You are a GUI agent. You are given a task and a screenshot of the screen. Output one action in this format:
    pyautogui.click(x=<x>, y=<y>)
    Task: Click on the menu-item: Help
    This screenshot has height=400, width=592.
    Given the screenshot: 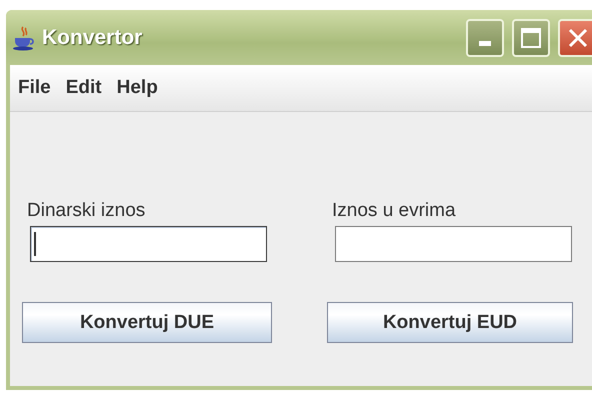 What is the action you would take?
    pyautogui.click(x=138, y=88)
    